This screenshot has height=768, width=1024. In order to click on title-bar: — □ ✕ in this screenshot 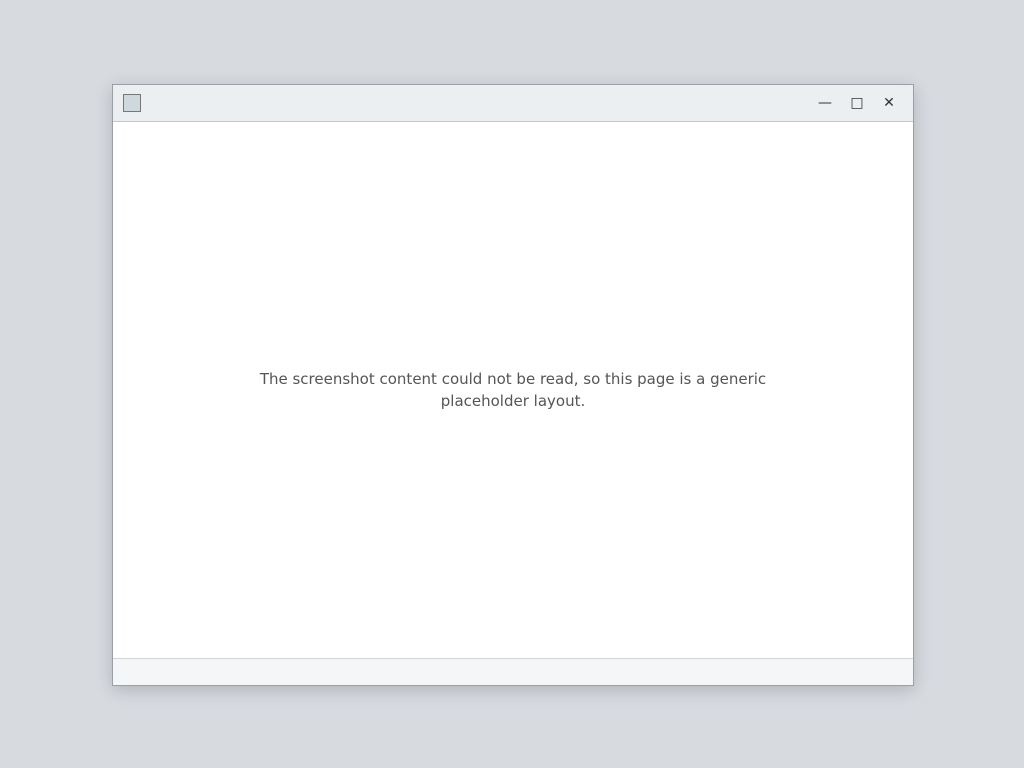, I will do `click(513, 103)`.